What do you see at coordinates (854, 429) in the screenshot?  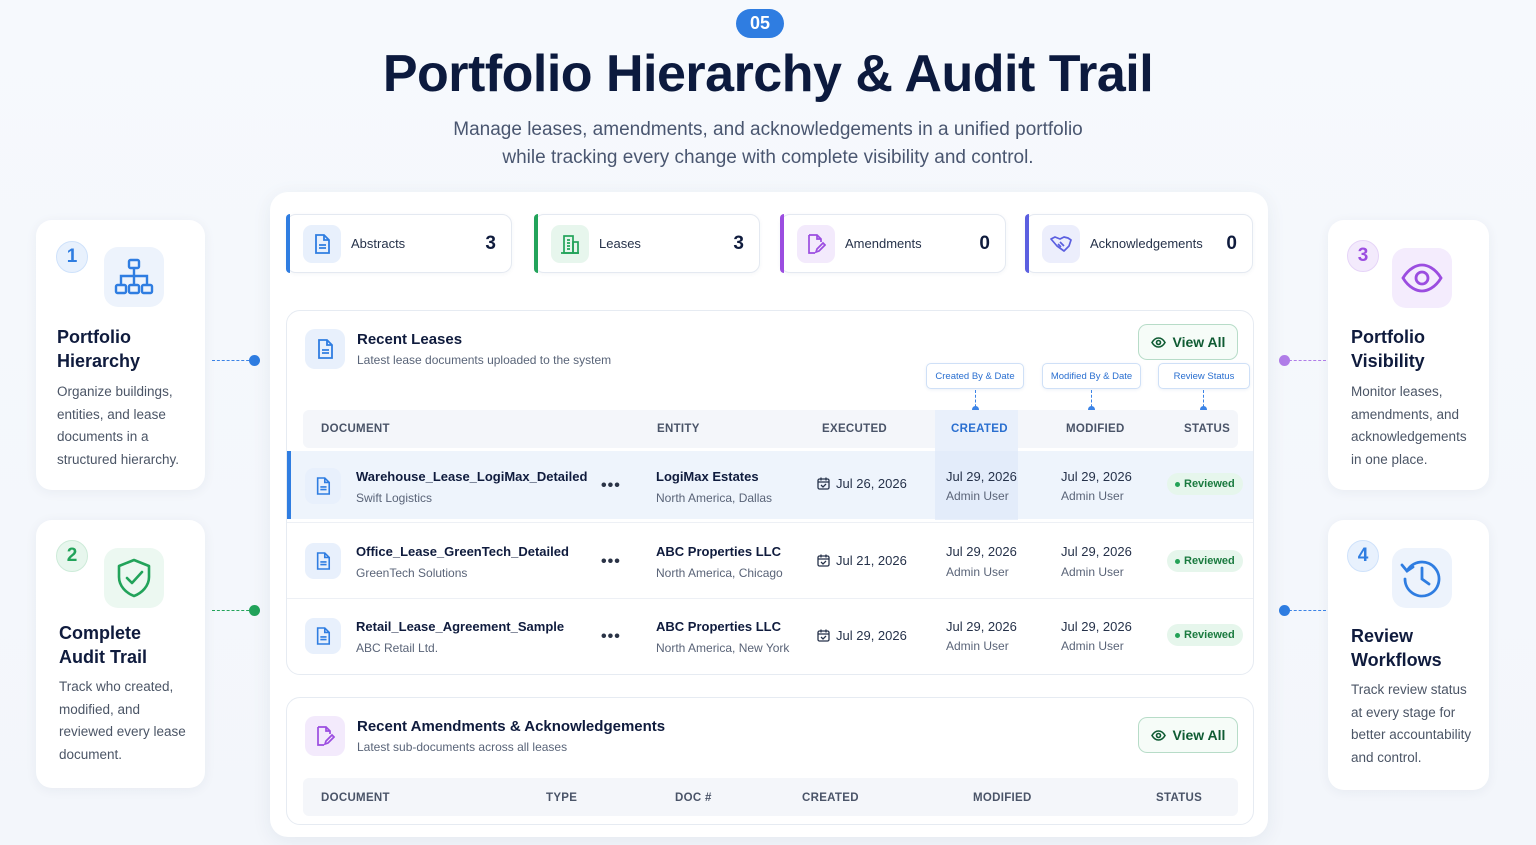 I see `column-header-executed: EXECUTED` at bounding box center [854, 429].